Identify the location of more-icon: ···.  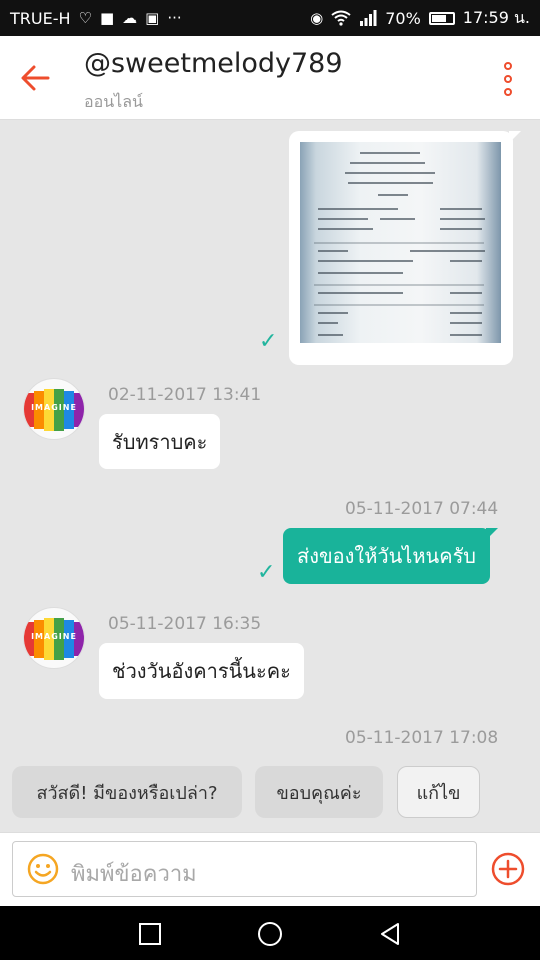
(174, 18).